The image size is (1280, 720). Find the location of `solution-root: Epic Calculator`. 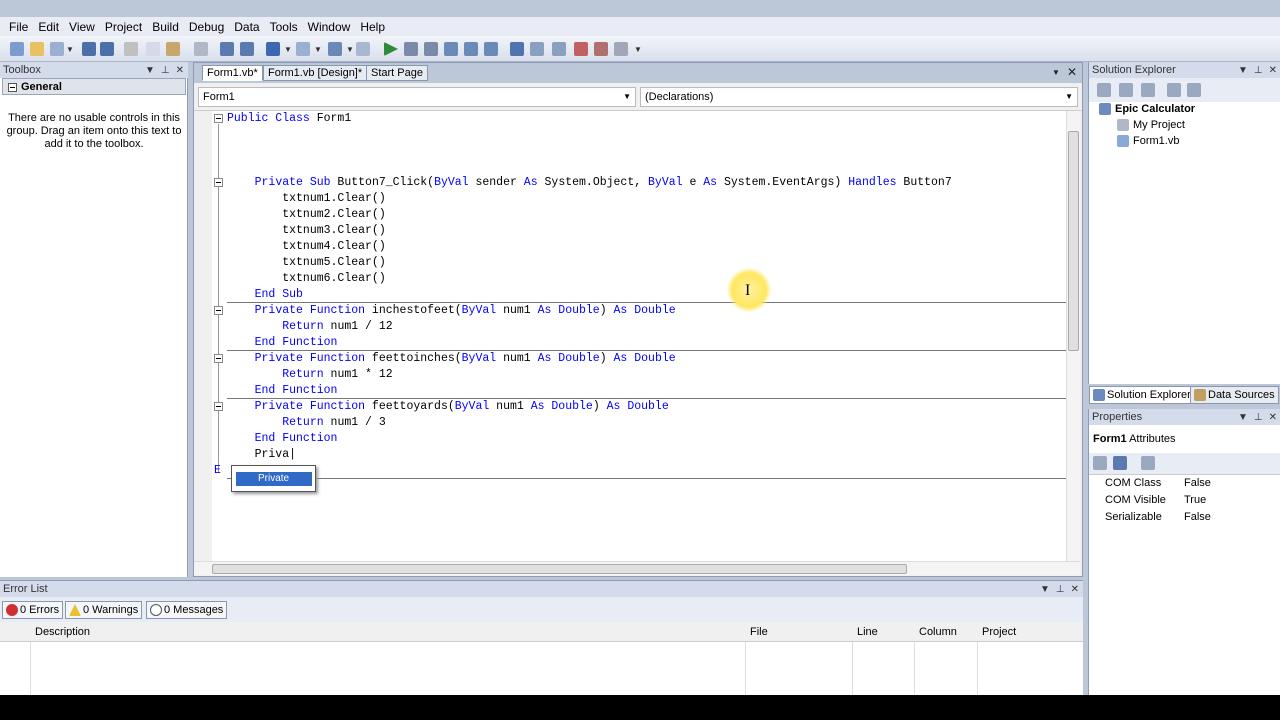

solution-root: Epic Calculator is located at coordinates (1147, 109).